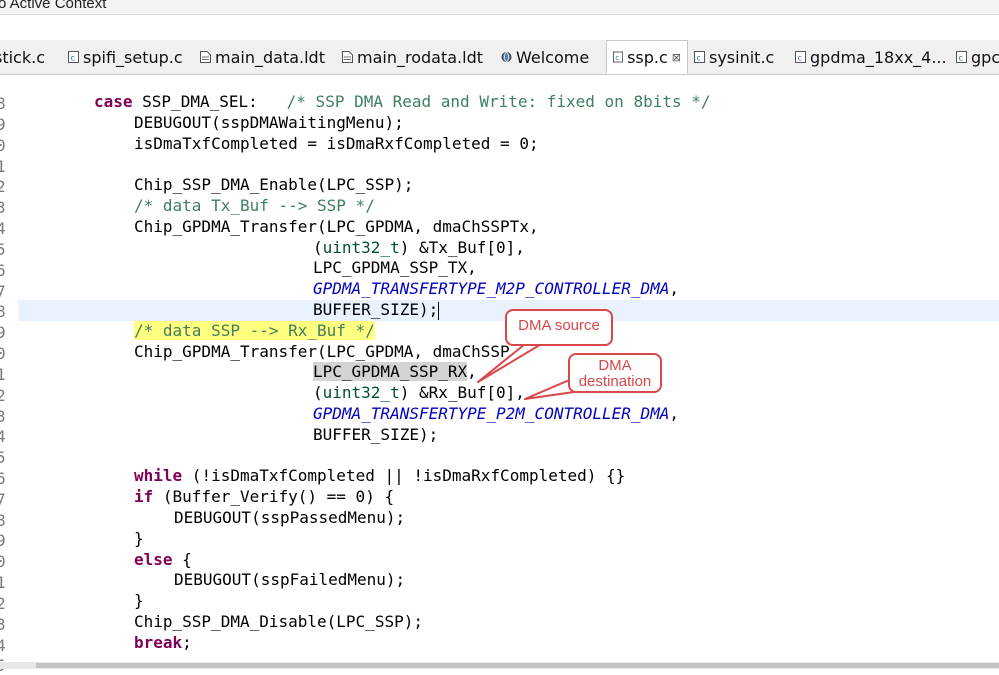 The width and height of the screenshot is (999, 675). What do you see at coordinates (553, 57) in the screenshot?
I see `tab-label: Welcome` at bounding box center [553, 57].